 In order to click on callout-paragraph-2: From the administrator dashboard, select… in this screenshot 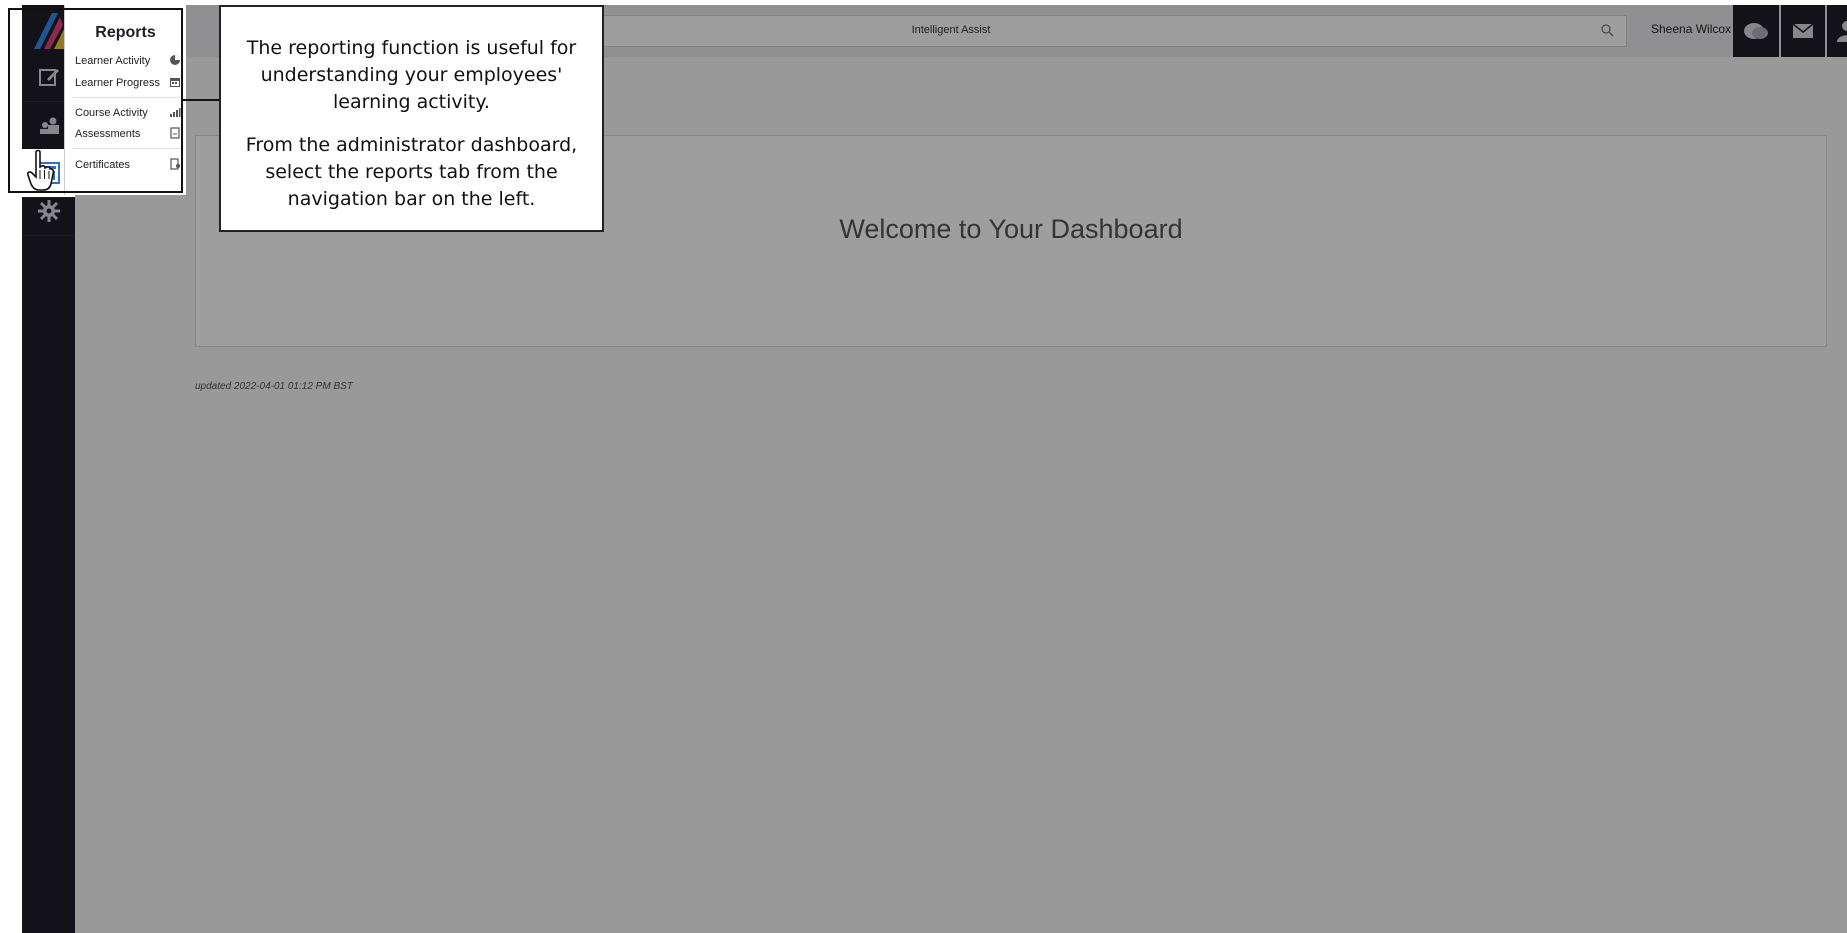, I will do `click(411, 172)`.